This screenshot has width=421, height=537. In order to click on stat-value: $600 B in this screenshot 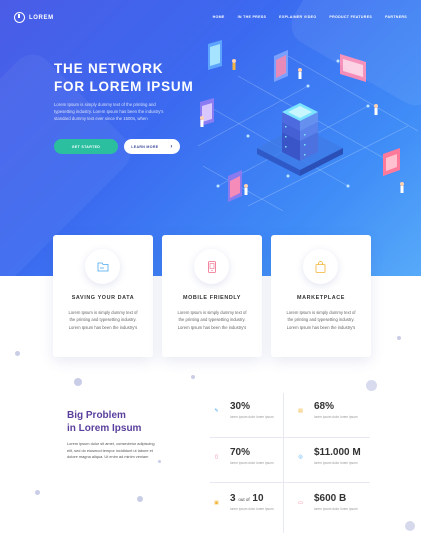, I will do `click(330, 498)`.